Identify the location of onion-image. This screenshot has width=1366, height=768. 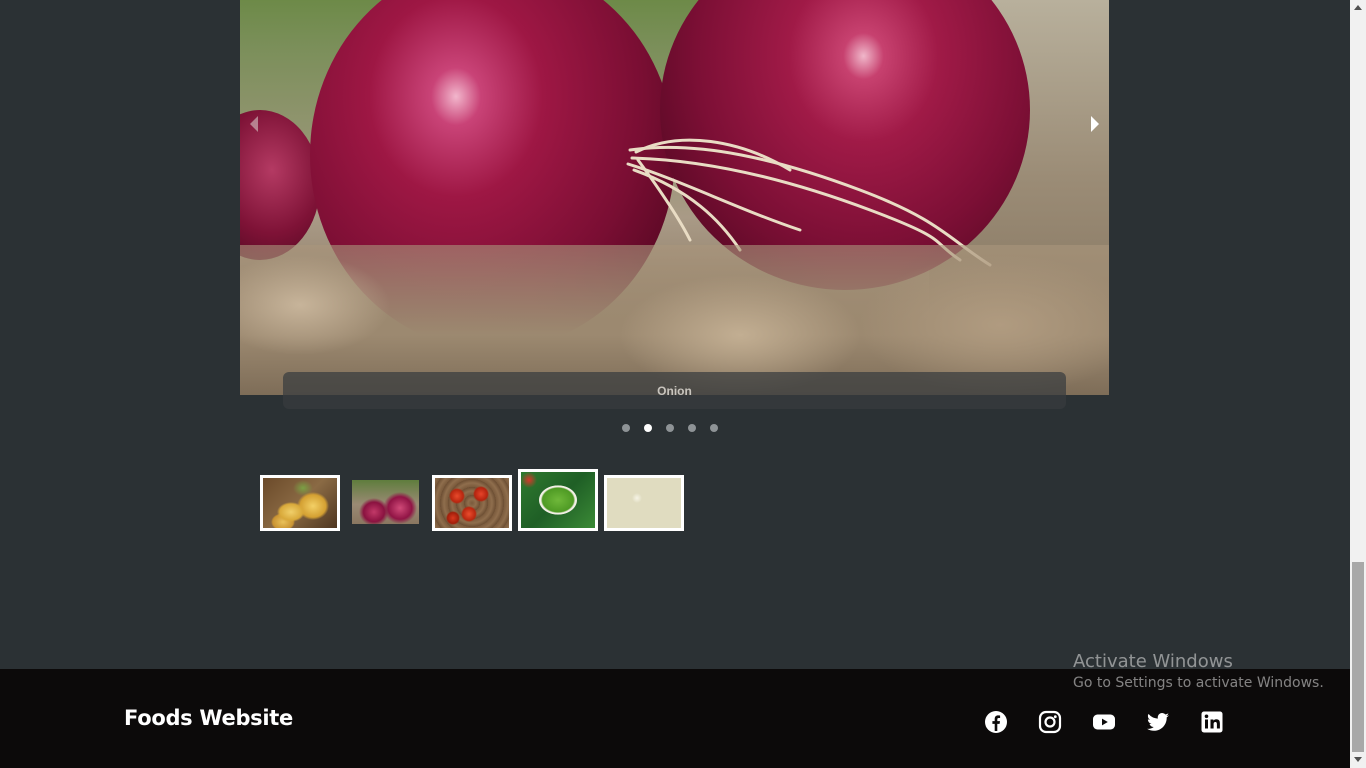
(385, 502).